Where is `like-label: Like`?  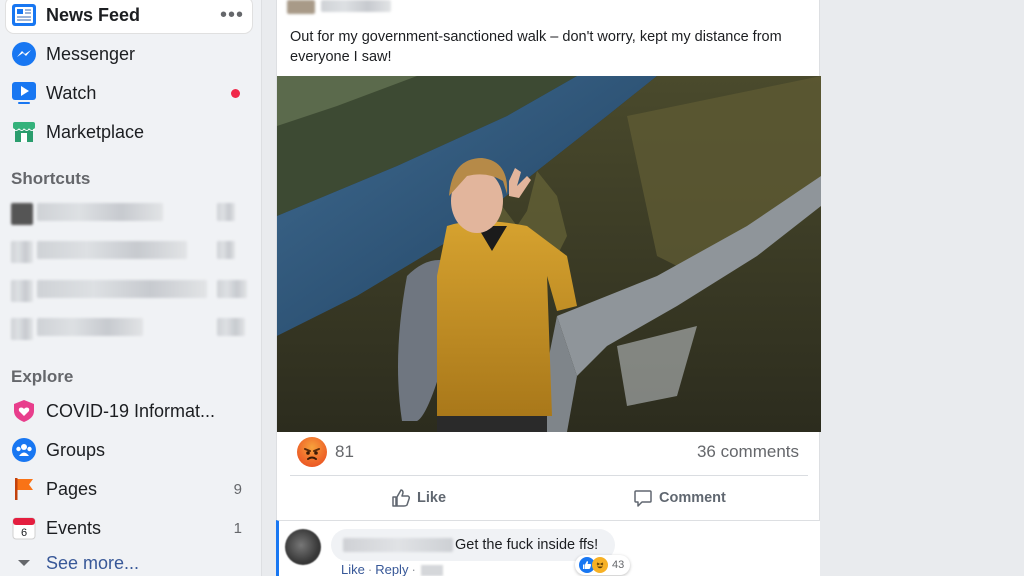 like-label: Like is located at coordinates (432, 498).